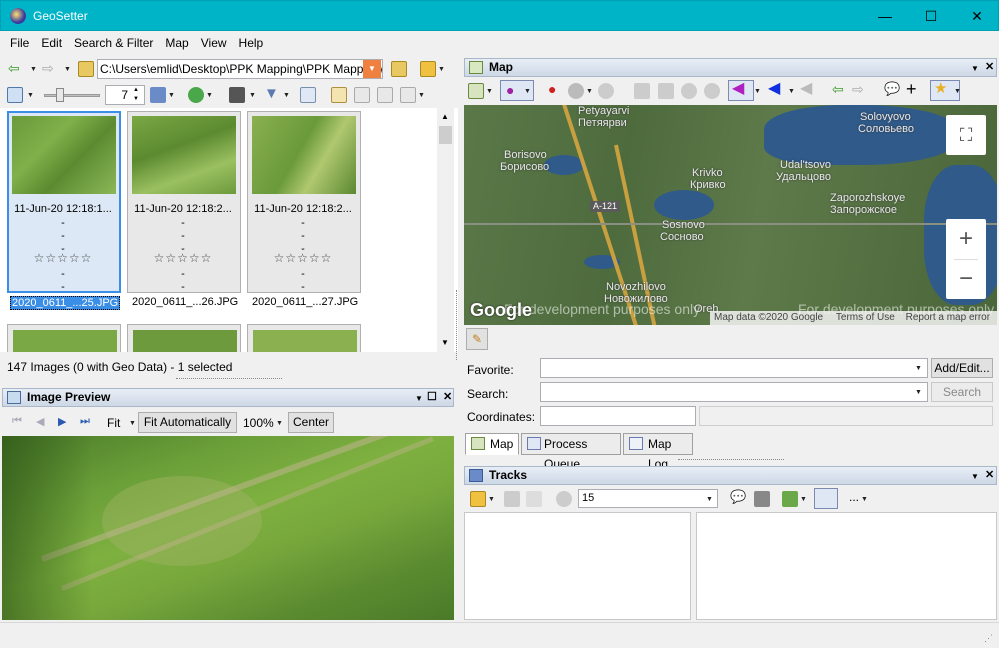 The image size is (999, 648). I want to click on view-mode-icon, so click(15, 95).